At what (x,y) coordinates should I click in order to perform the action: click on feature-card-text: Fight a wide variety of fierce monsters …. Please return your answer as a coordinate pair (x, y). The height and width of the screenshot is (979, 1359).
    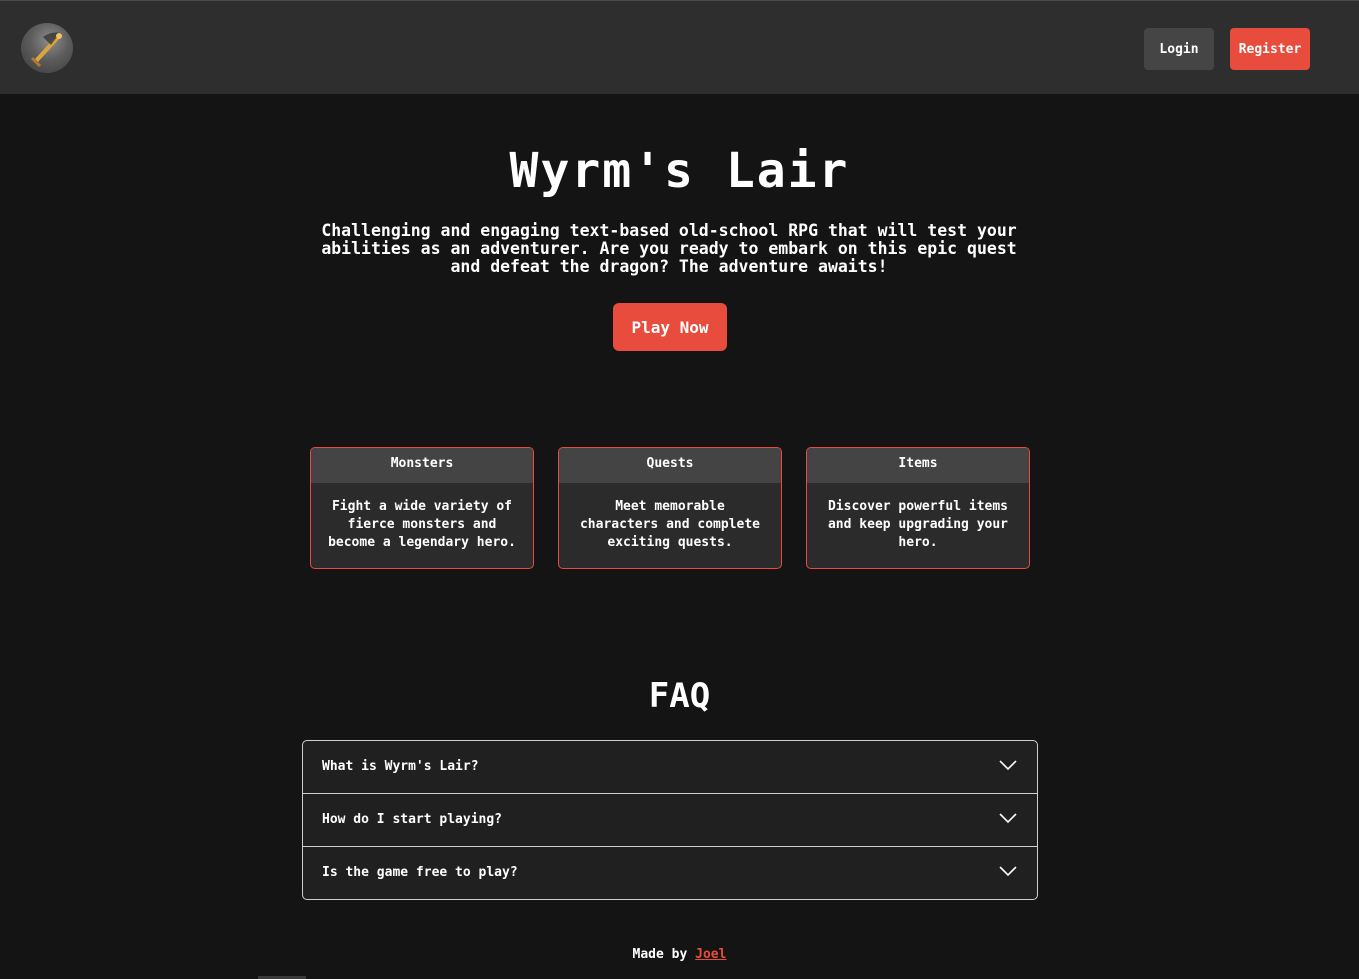
    Looking at the image, I should click on (422, 524).